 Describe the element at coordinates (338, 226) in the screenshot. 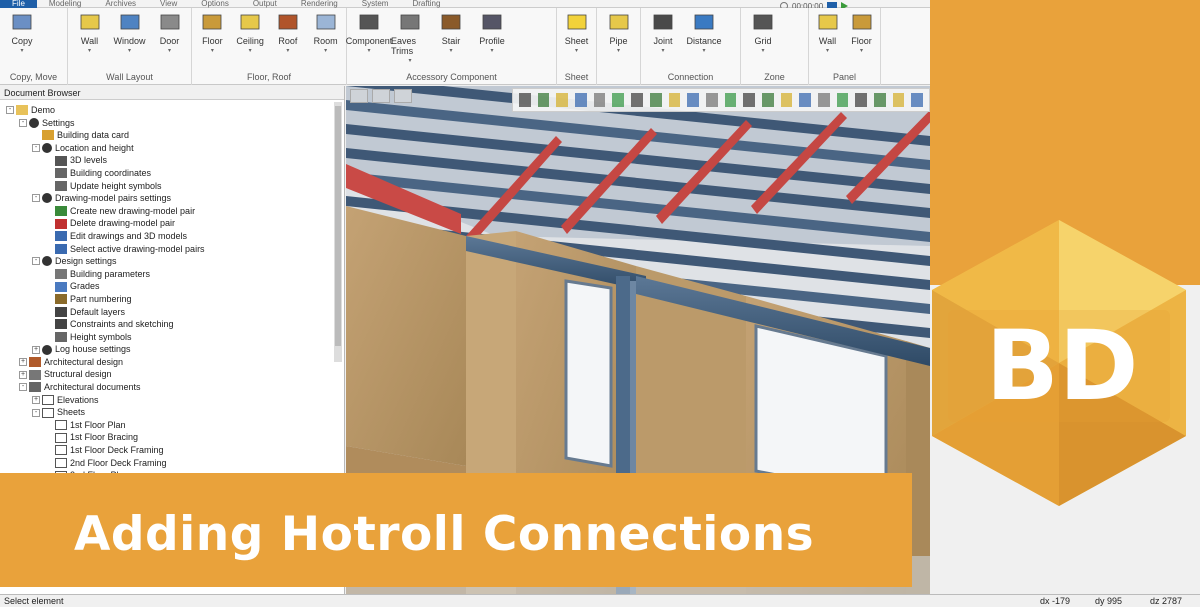

I see `scrollbar-thumb` at that location.